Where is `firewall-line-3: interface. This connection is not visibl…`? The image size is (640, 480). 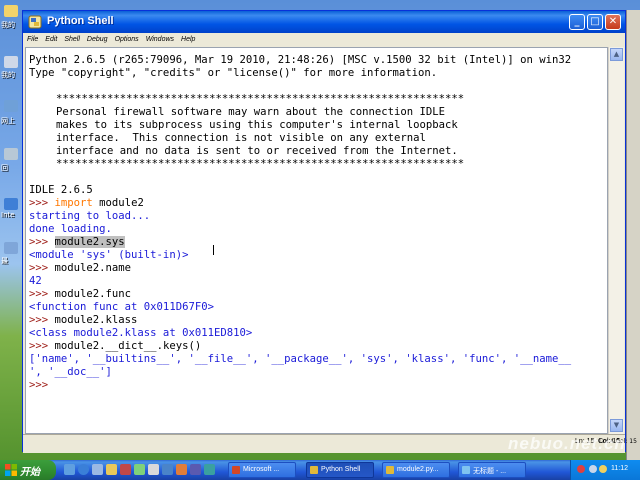 firewall-line-3: interface. This connection is not visibl… is located at coordinates (241, 138).